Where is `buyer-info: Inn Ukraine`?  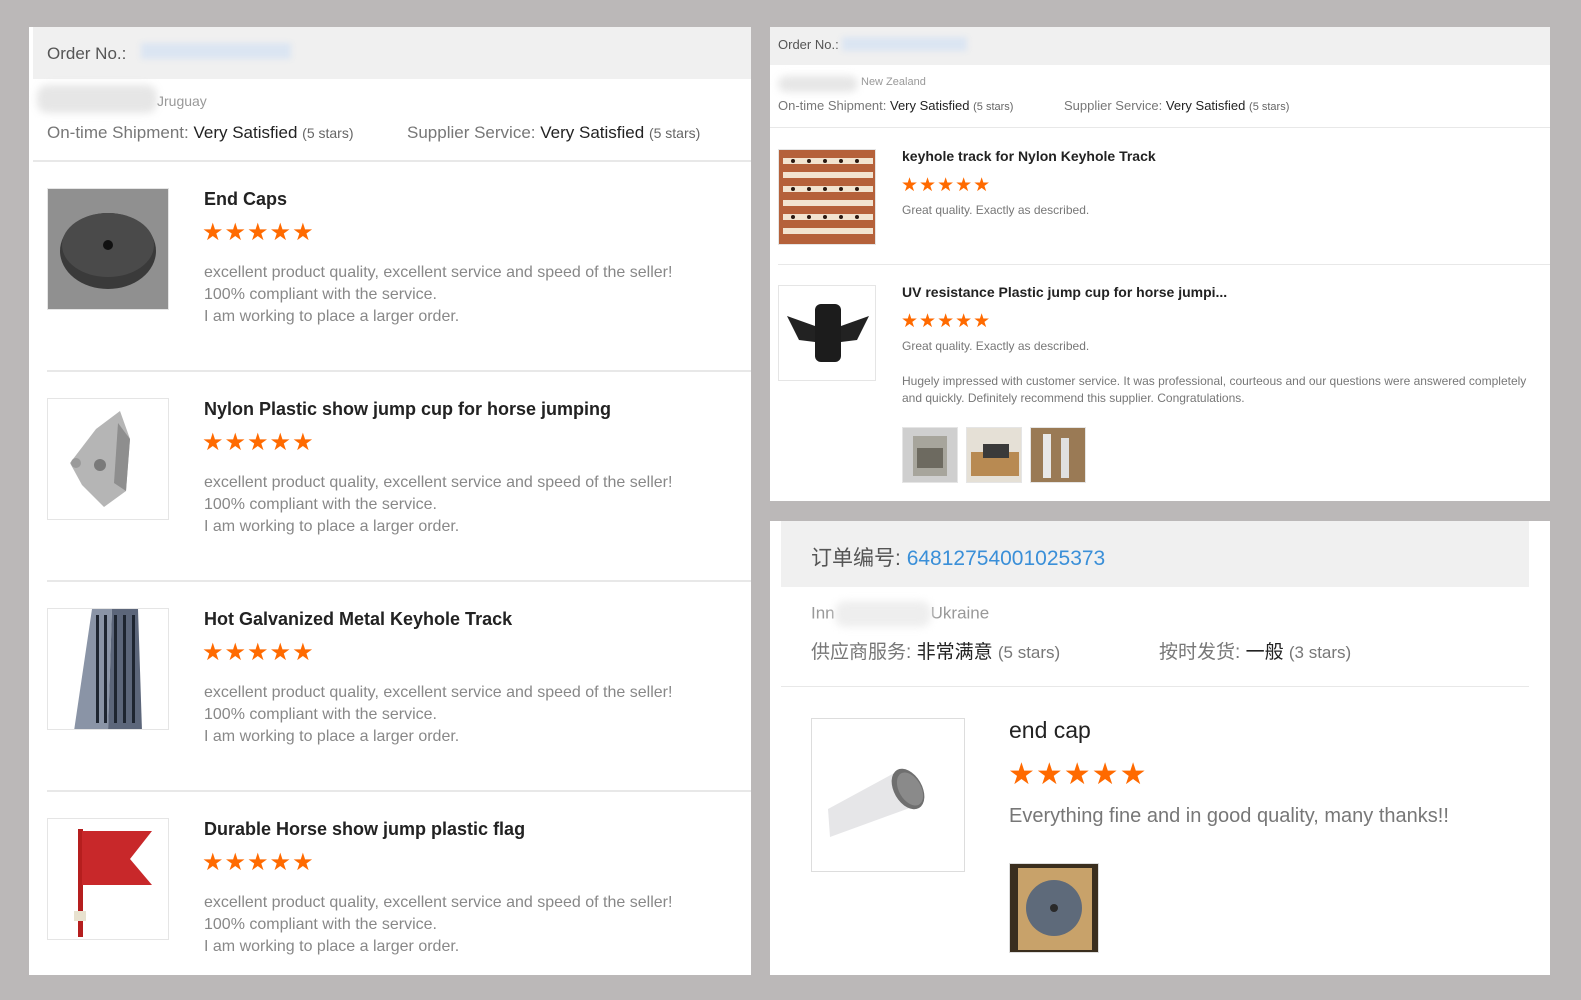
buyer-info: Inn Ukraine is located at coordinates (900, 614).